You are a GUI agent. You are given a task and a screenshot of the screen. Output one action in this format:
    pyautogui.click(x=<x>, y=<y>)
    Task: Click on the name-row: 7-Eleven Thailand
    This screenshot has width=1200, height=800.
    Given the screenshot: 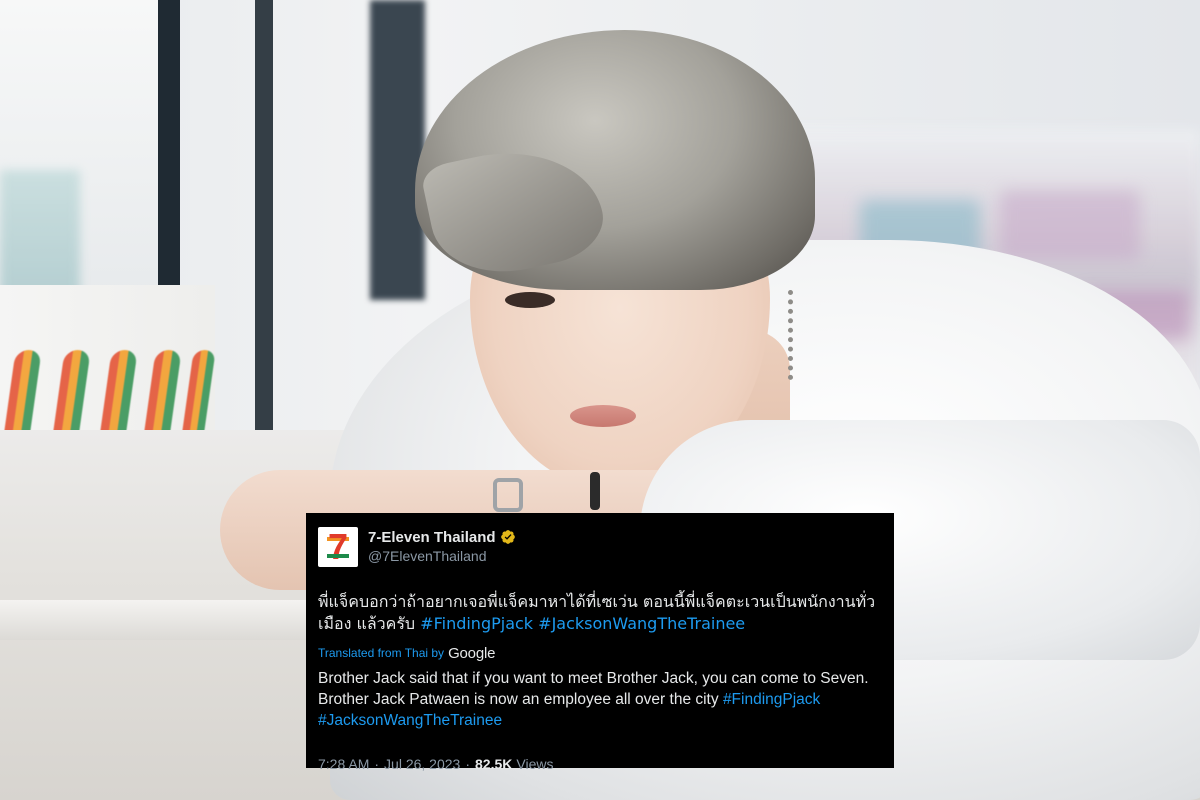 What is the action you would take?
    pyautogui.click(x=442, y=537)
    